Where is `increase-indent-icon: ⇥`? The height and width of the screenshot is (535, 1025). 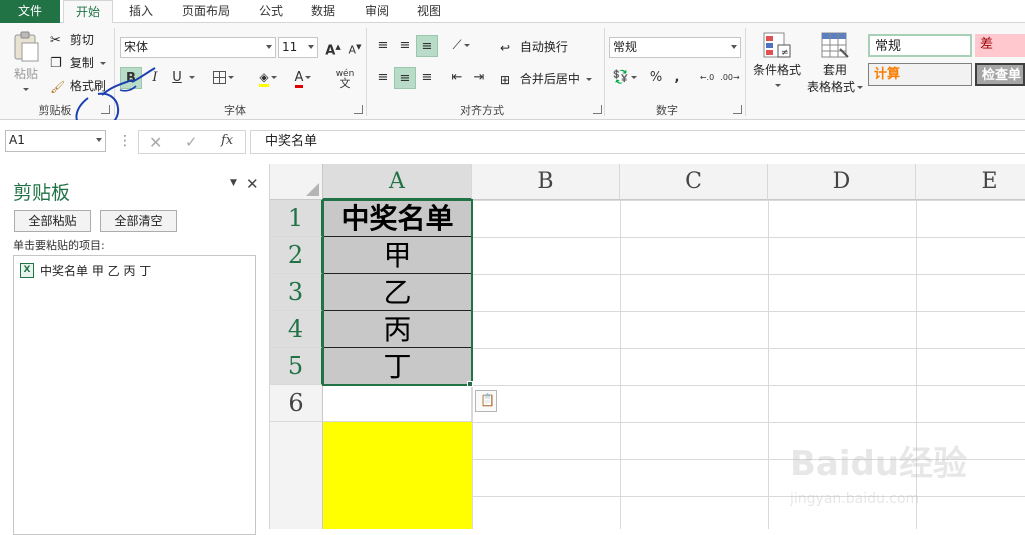
increase-indent-icon: ⇥ is located at coordinates (479, 77).